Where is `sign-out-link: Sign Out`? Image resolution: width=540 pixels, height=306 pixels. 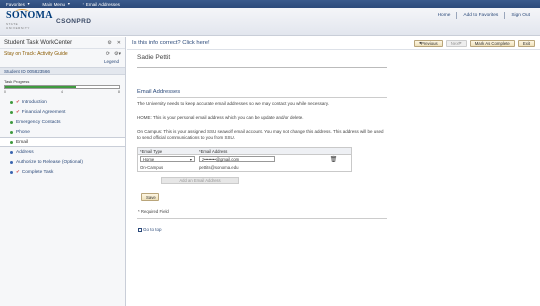
sign-out-link: Sign Out is located at coordinates (520, 15).